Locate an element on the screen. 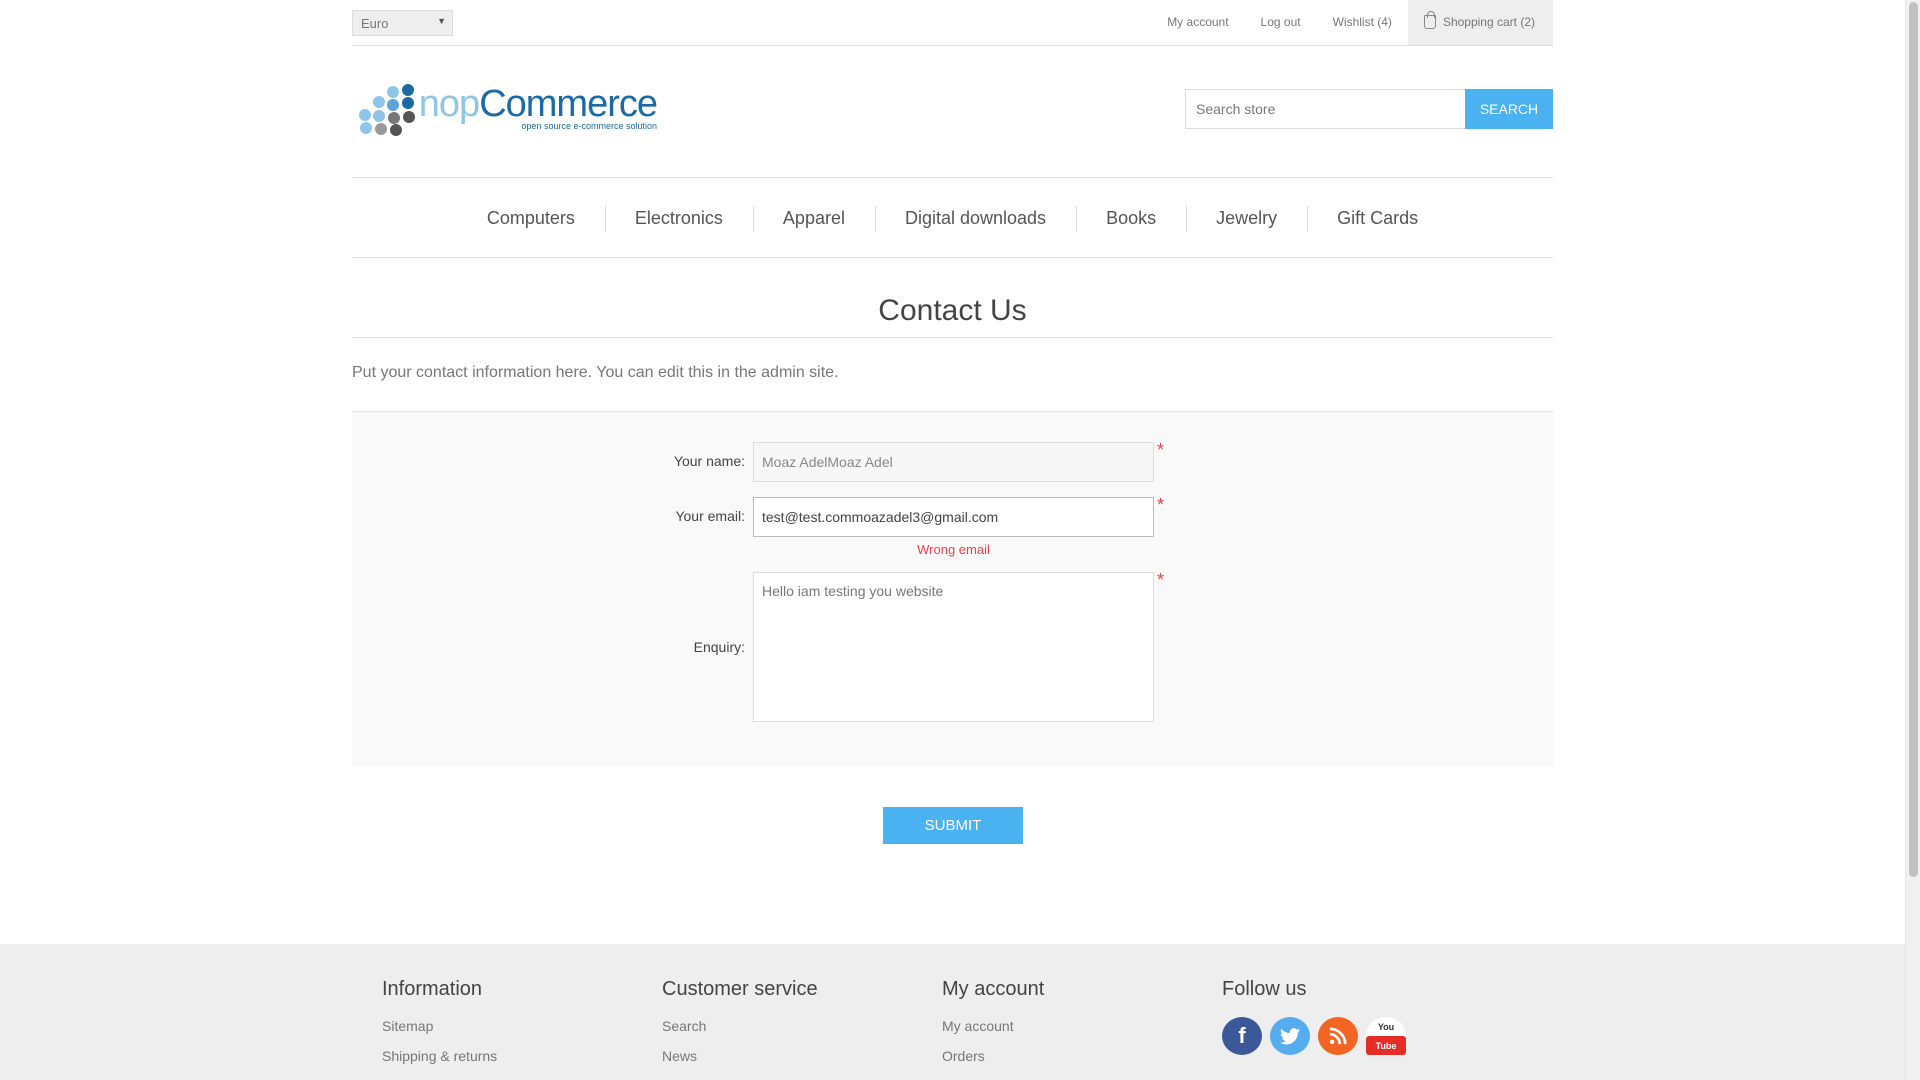 Image resolution: width=1920 pixels, height=1080 pixels. currency-selector-value: Euro is located at coordinates (375, 23).